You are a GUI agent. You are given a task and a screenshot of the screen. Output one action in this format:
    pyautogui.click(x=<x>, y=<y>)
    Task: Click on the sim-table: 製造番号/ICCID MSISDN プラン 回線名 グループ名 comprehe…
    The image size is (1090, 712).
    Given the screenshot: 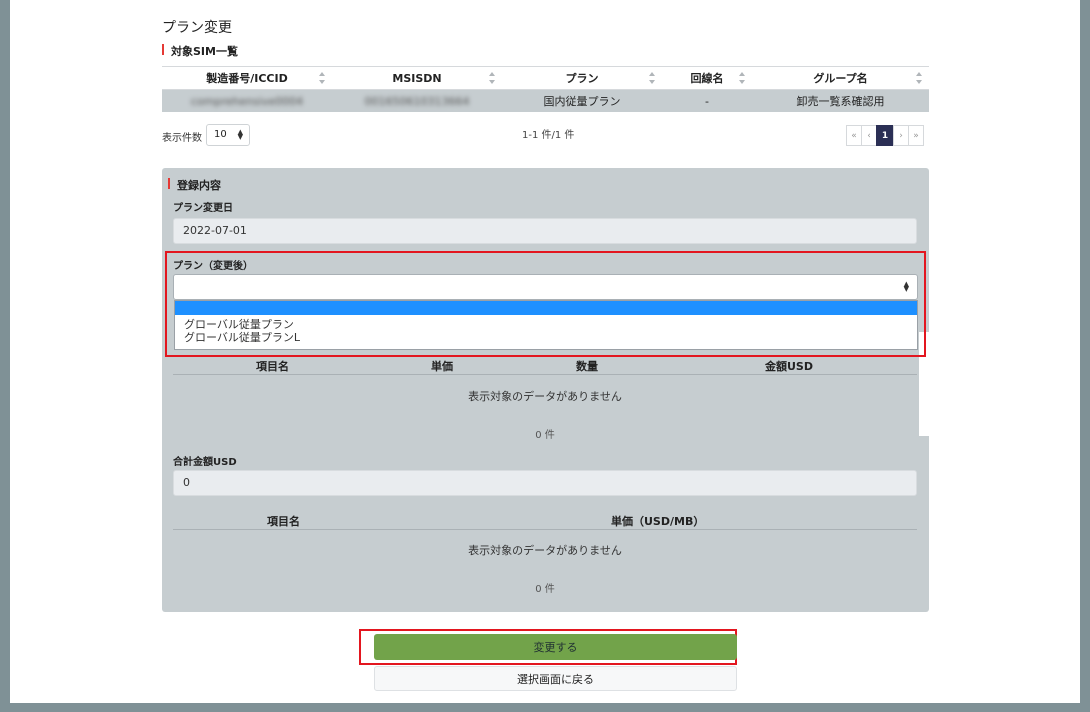 What is the action you would take?
    pyautogui.click(x=545, y=89)
    